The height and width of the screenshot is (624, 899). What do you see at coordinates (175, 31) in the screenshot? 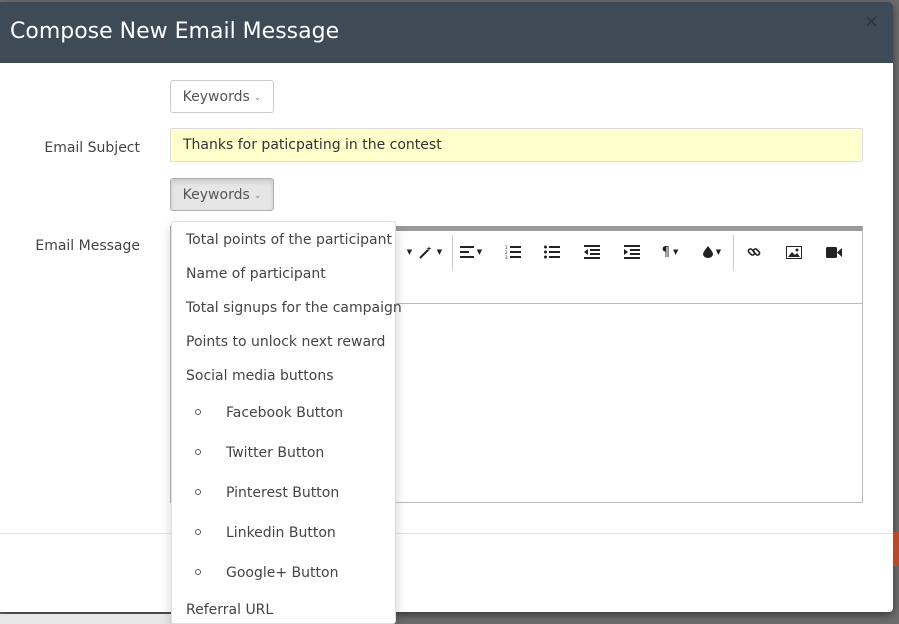
I see `modal-title: Compose New Email Message` at bounding box center [175, 31].